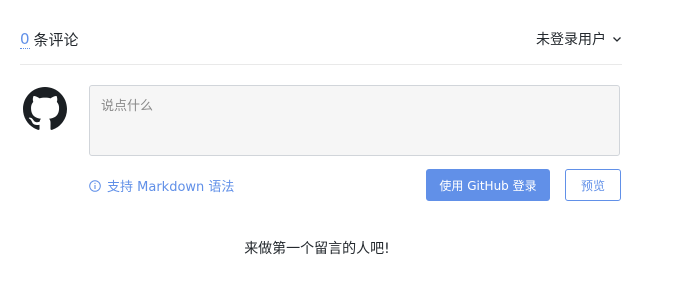 The height and width of the screenshot is (296, 673). Describe the element at coordinates (45, 108) in the screenshot. I see `github-icon` at that location.